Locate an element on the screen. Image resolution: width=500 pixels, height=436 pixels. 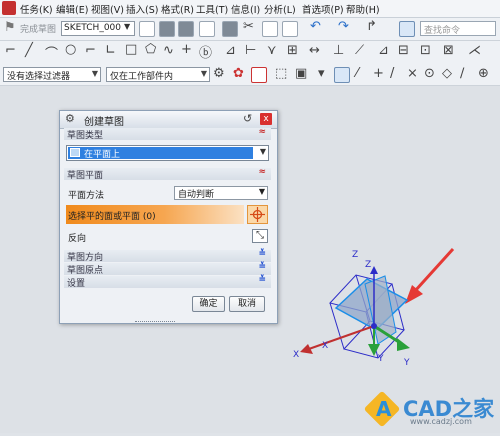
save-icon is located at coordinates (230, 29).